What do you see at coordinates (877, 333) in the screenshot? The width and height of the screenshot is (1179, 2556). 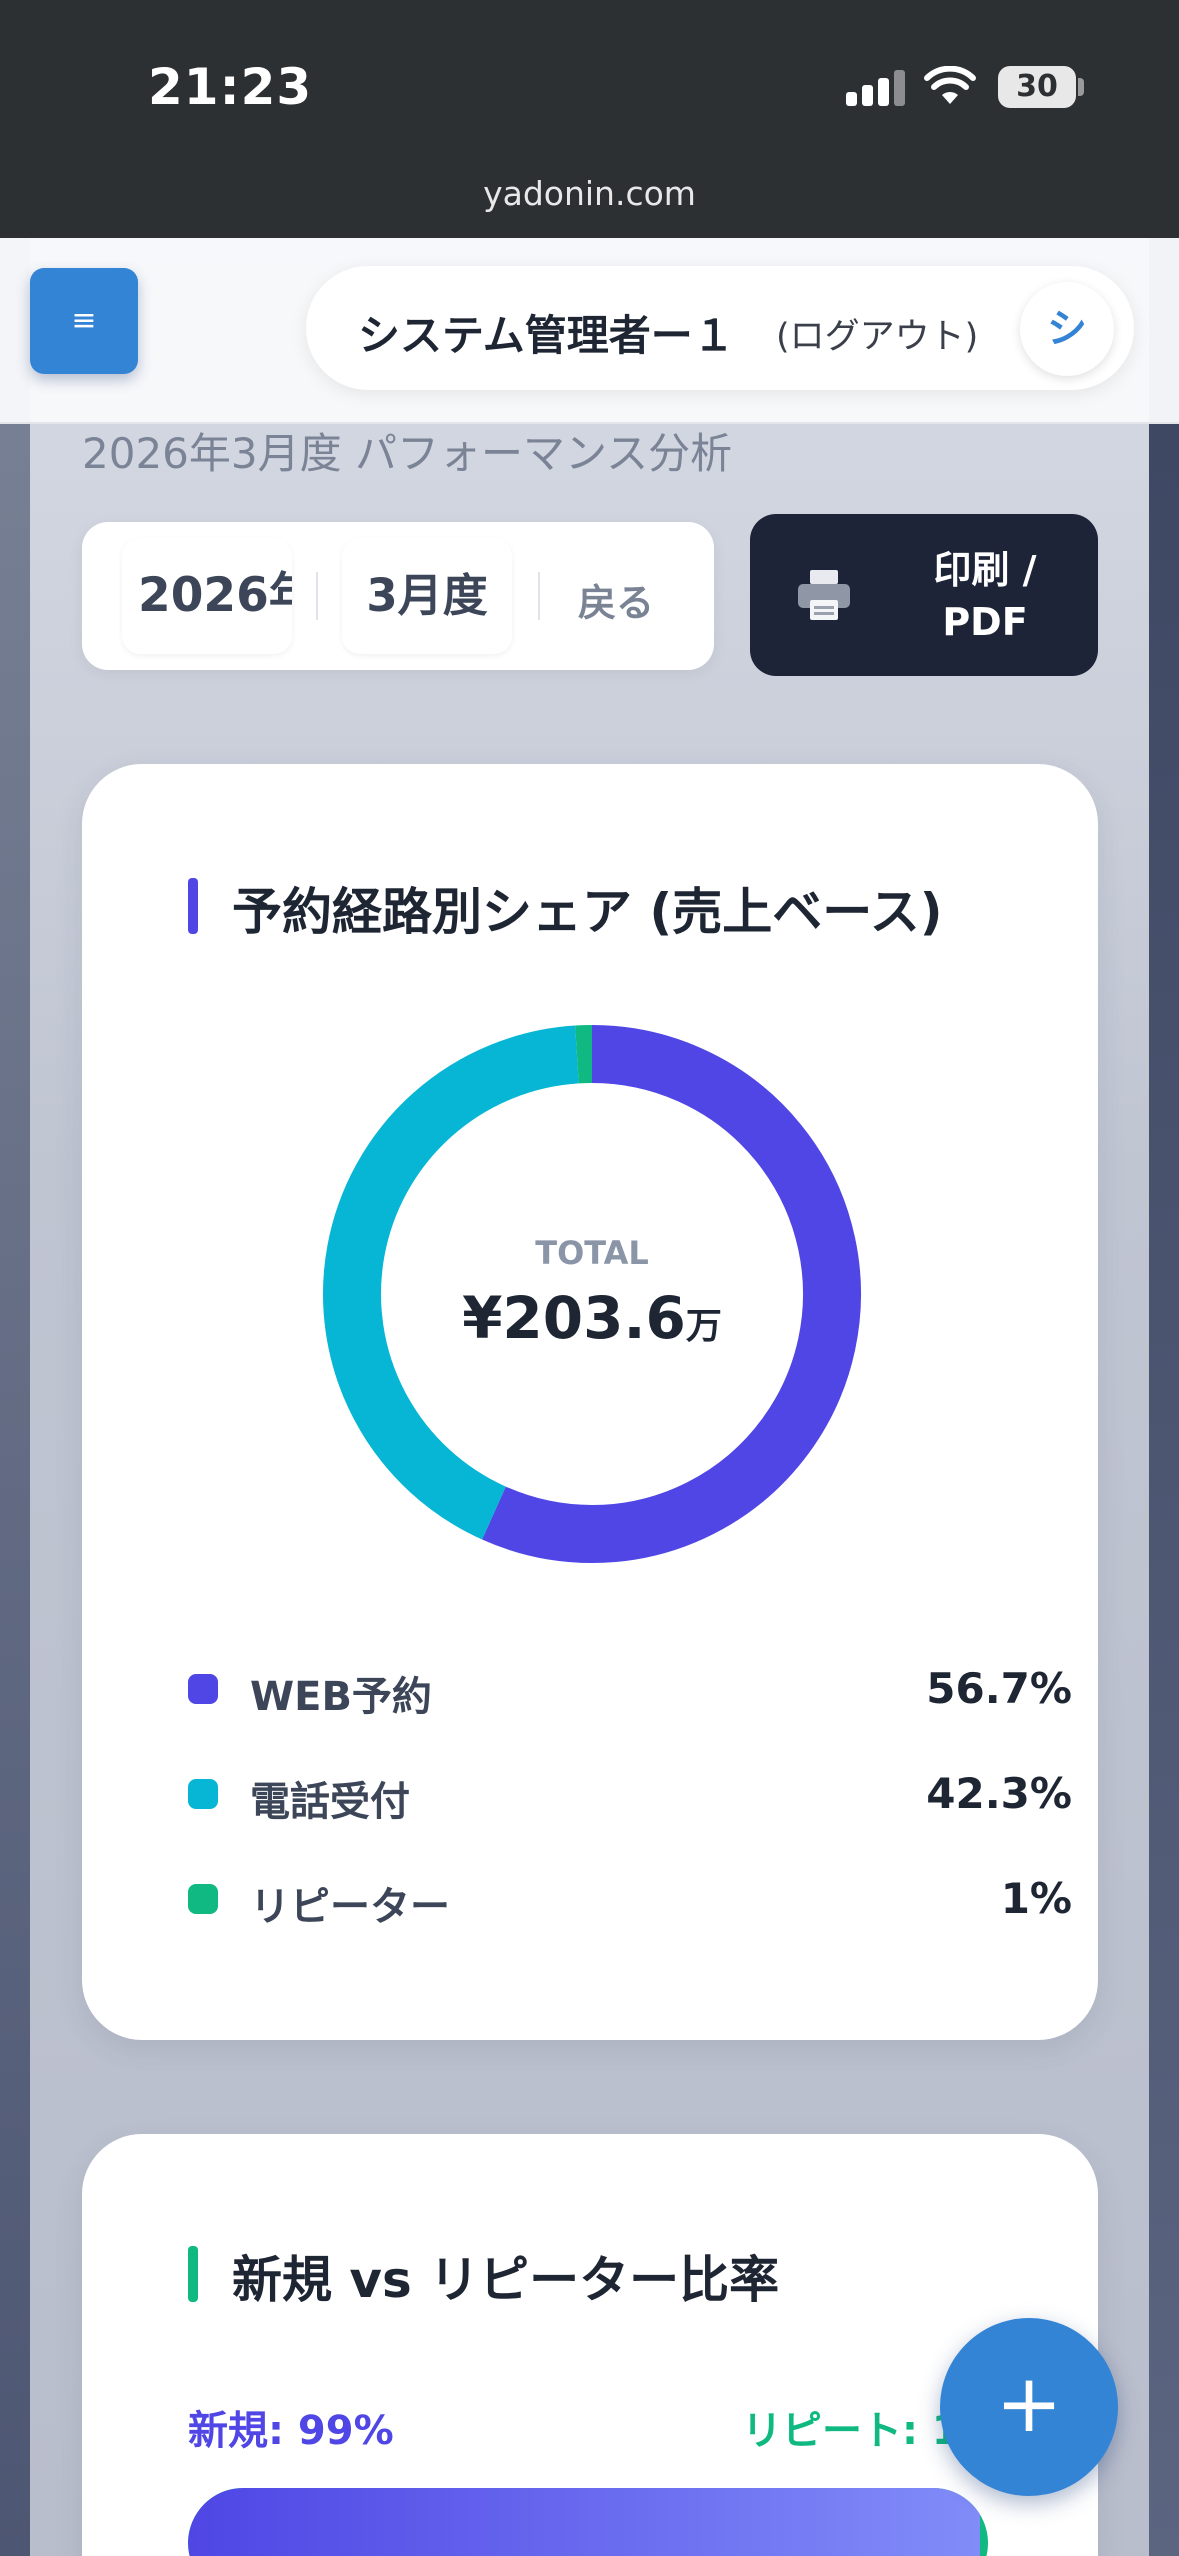 I see `logout-link: (ログアウト)` at bounding box center [877, 333].